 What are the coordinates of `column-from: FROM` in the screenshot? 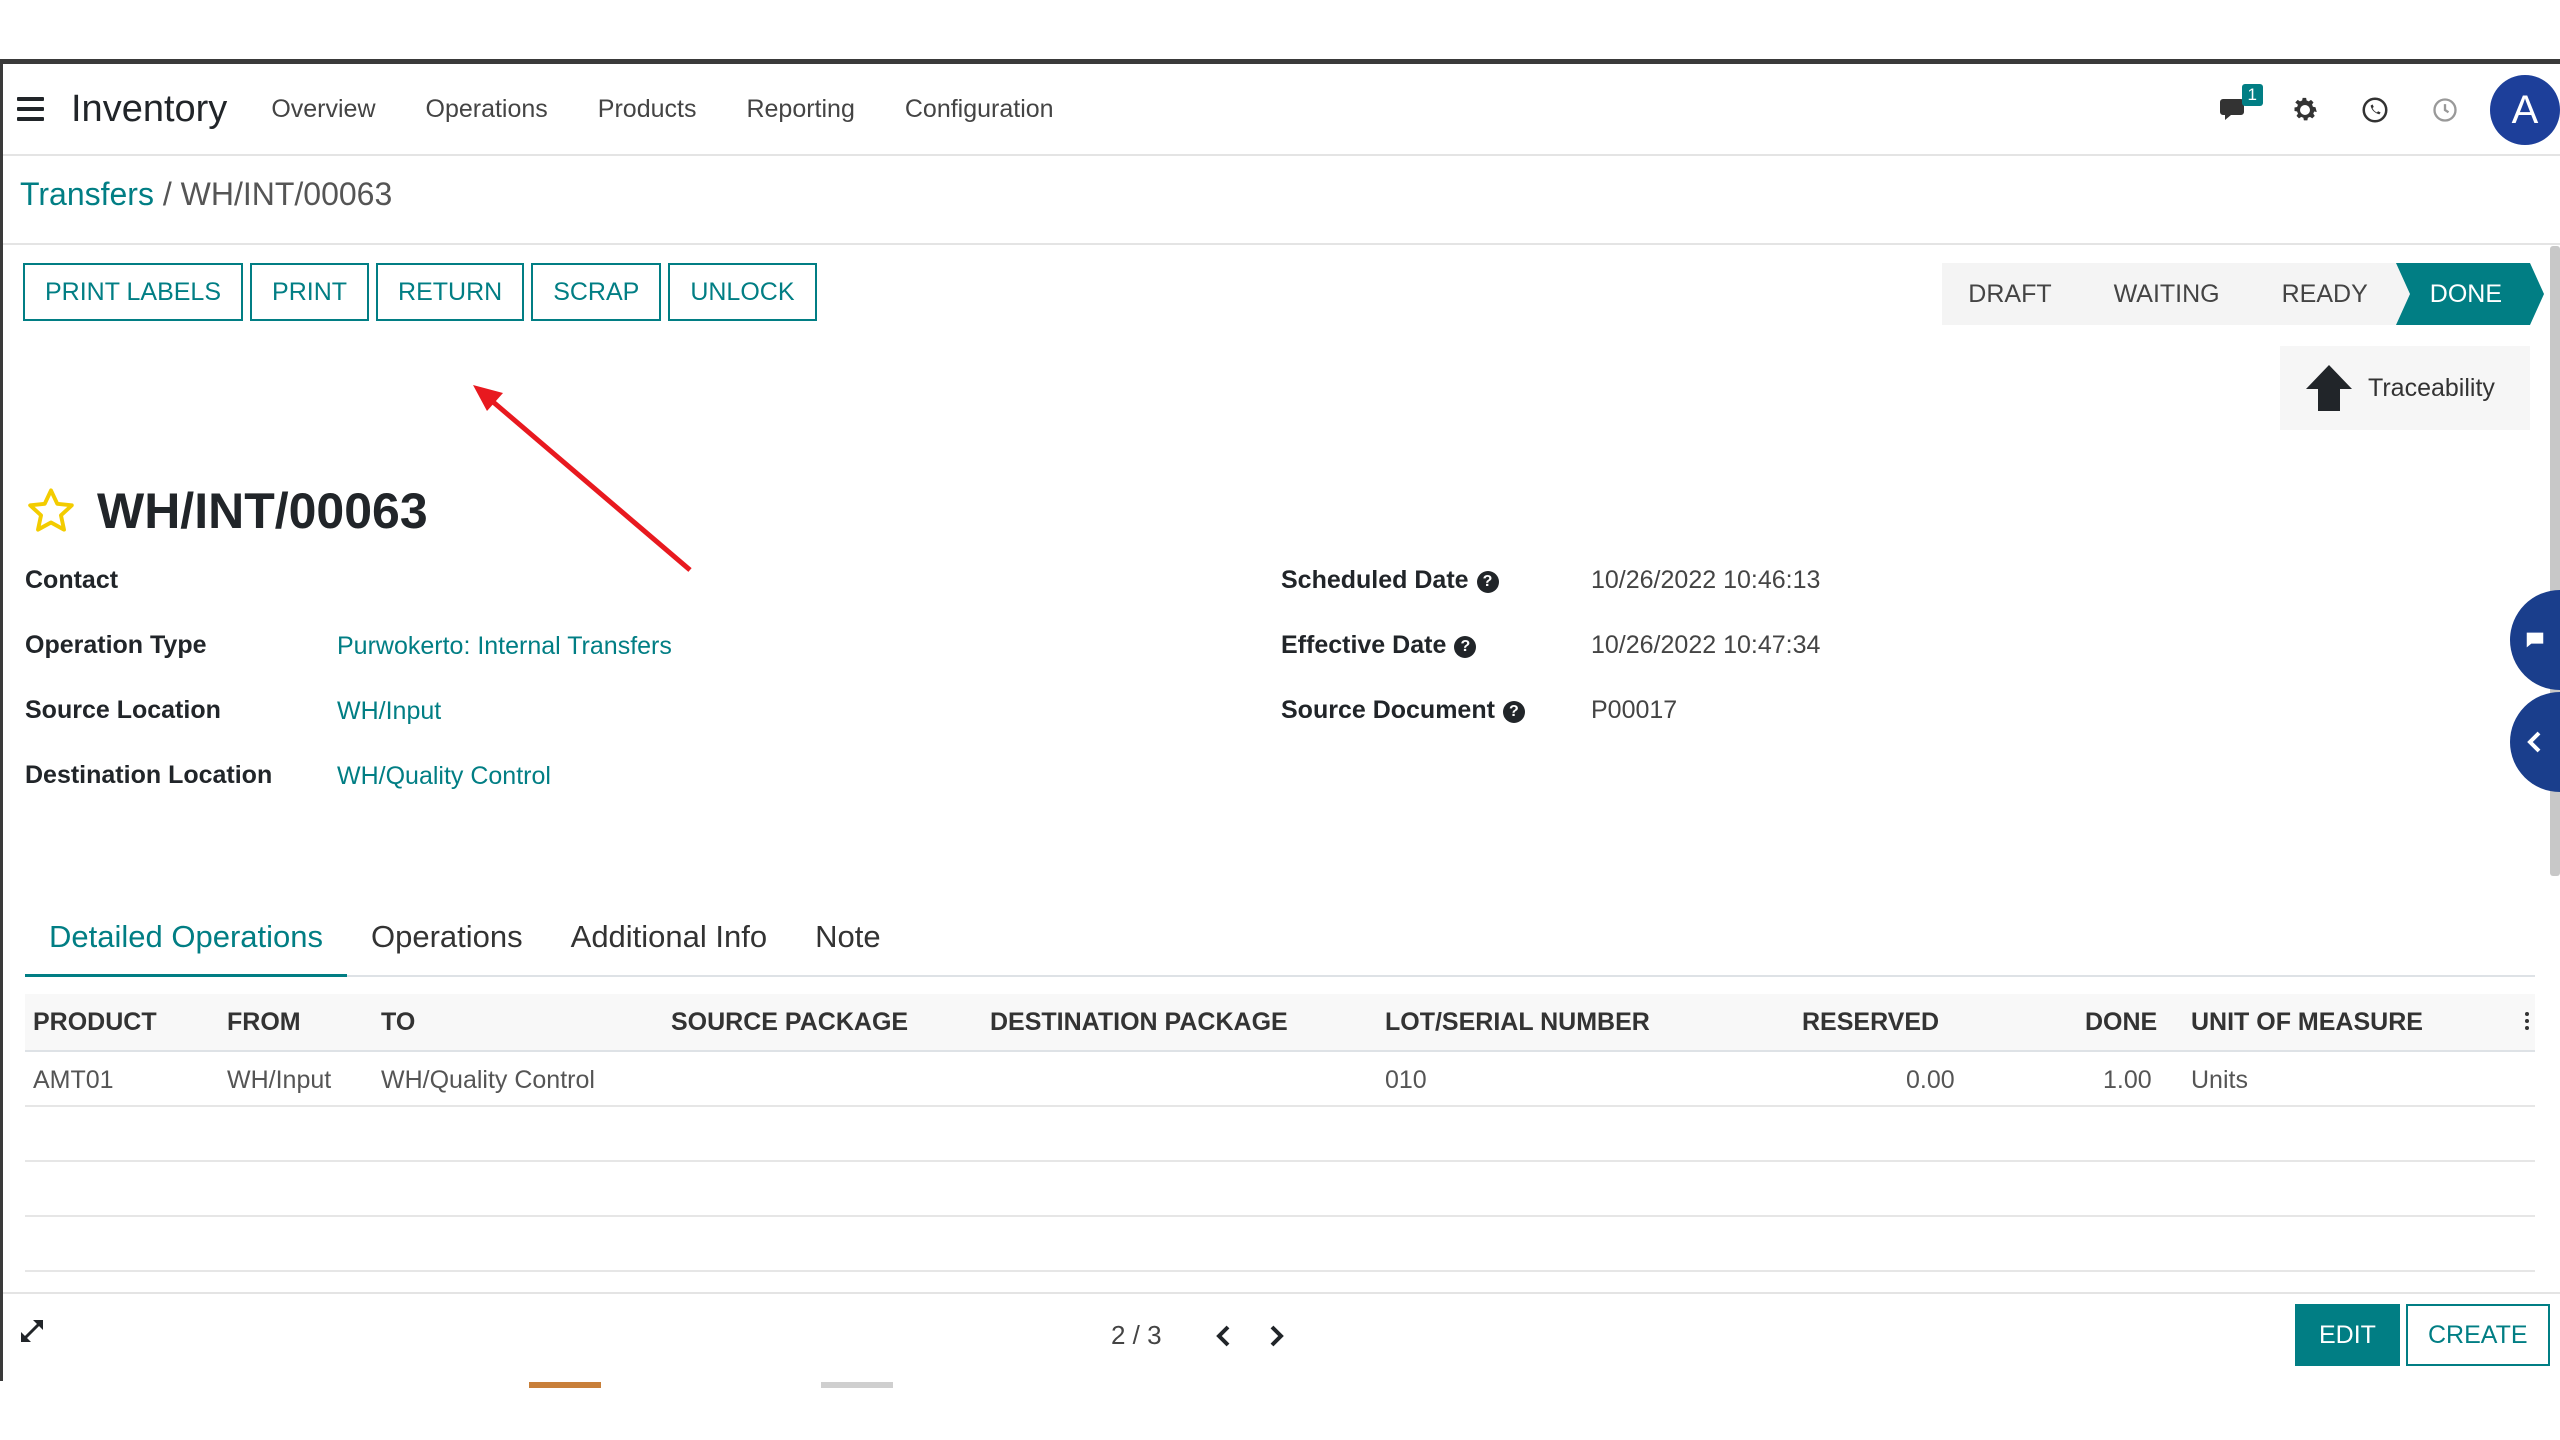 It's located at (264, 1022).